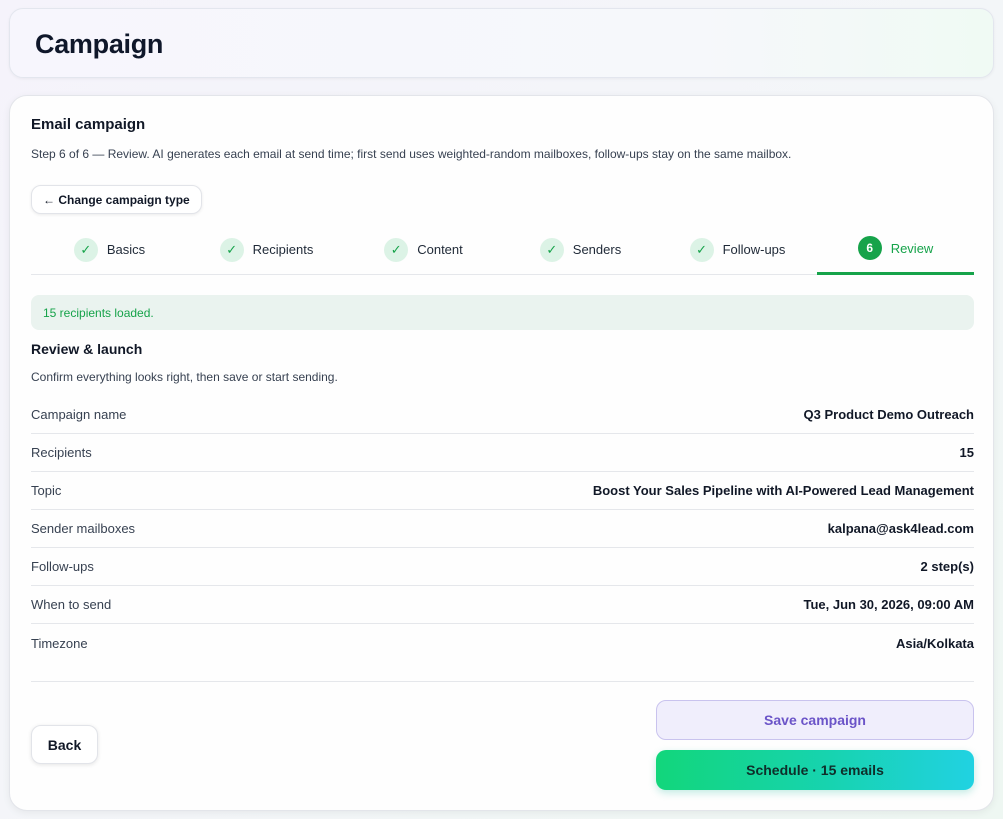 The height and width of the screenshot is (819, 1003). I want to click on recipients-loaded-alert: 15 recipients loaded., so click(502, 312).